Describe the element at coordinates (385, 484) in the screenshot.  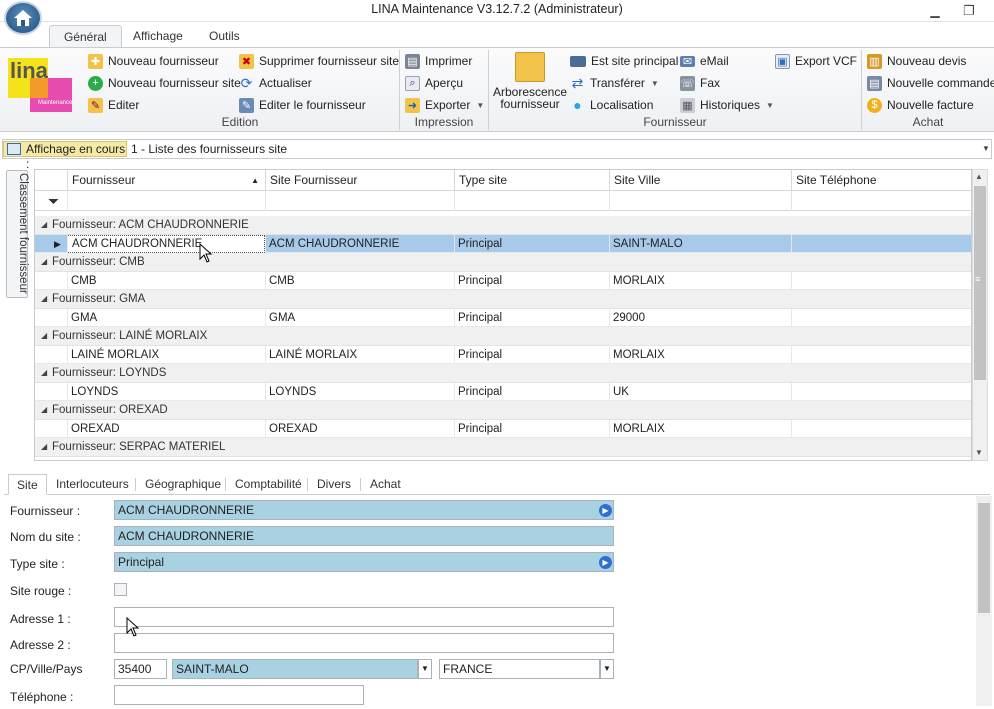
I see `detail-tab-achat: Achat` at that location.